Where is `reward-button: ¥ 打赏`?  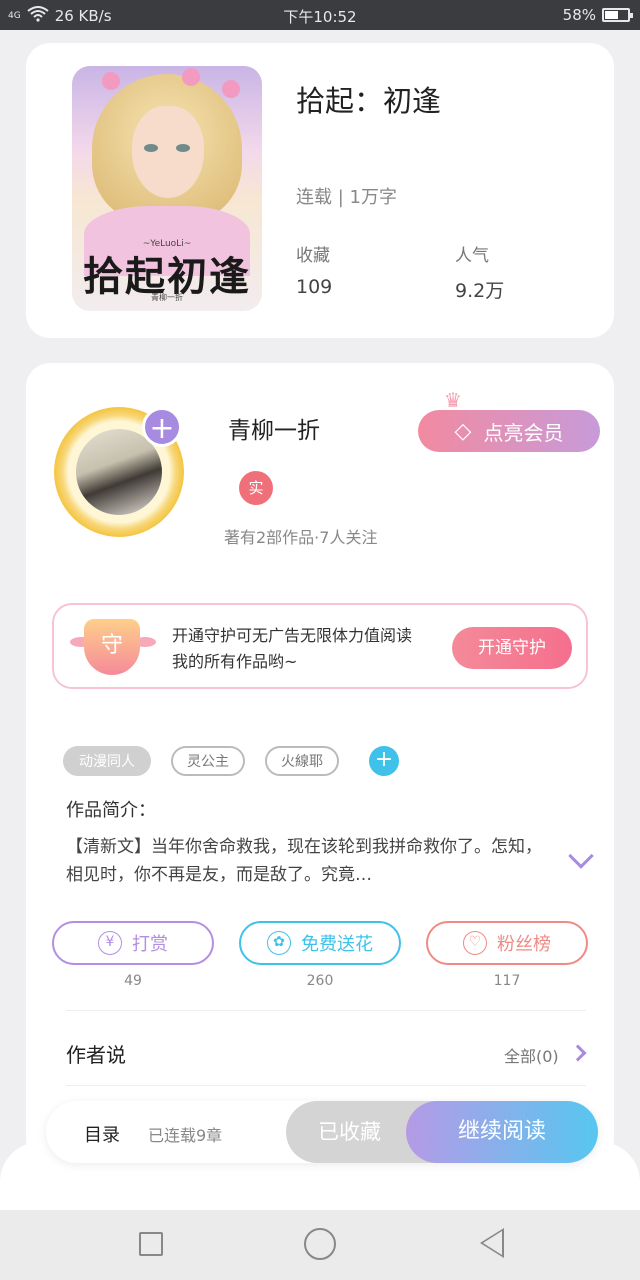
reward-button: ¥ 打赏 is located at coordinates (133, 943).